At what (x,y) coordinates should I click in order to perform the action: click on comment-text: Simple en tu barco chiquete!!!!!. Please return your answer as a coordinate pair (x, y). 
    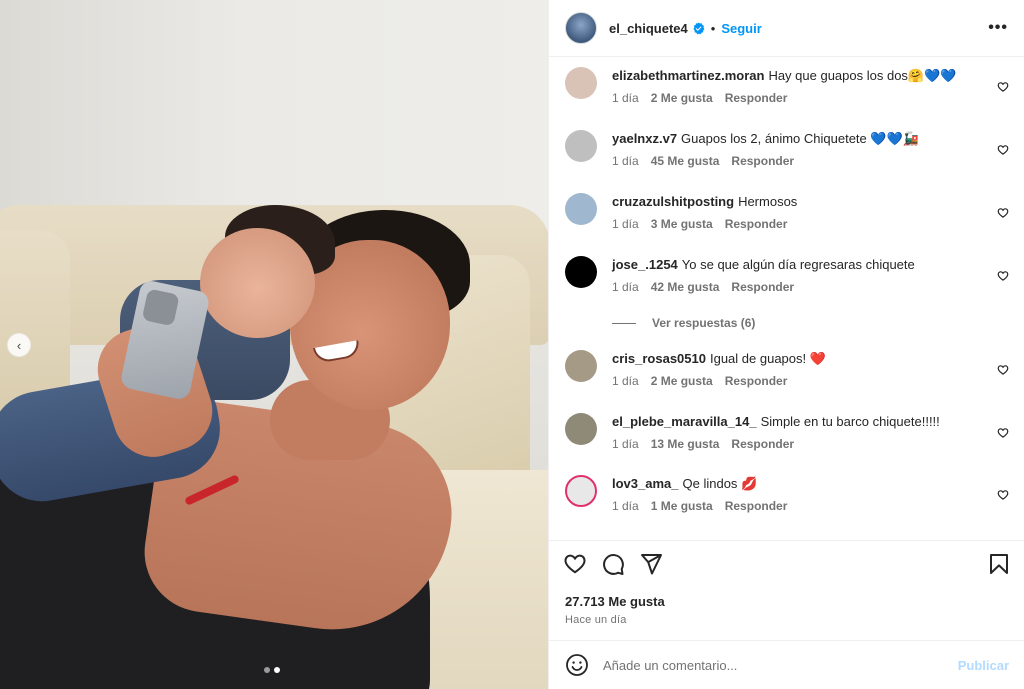
    Looking at the image, I should click on (850, 421).